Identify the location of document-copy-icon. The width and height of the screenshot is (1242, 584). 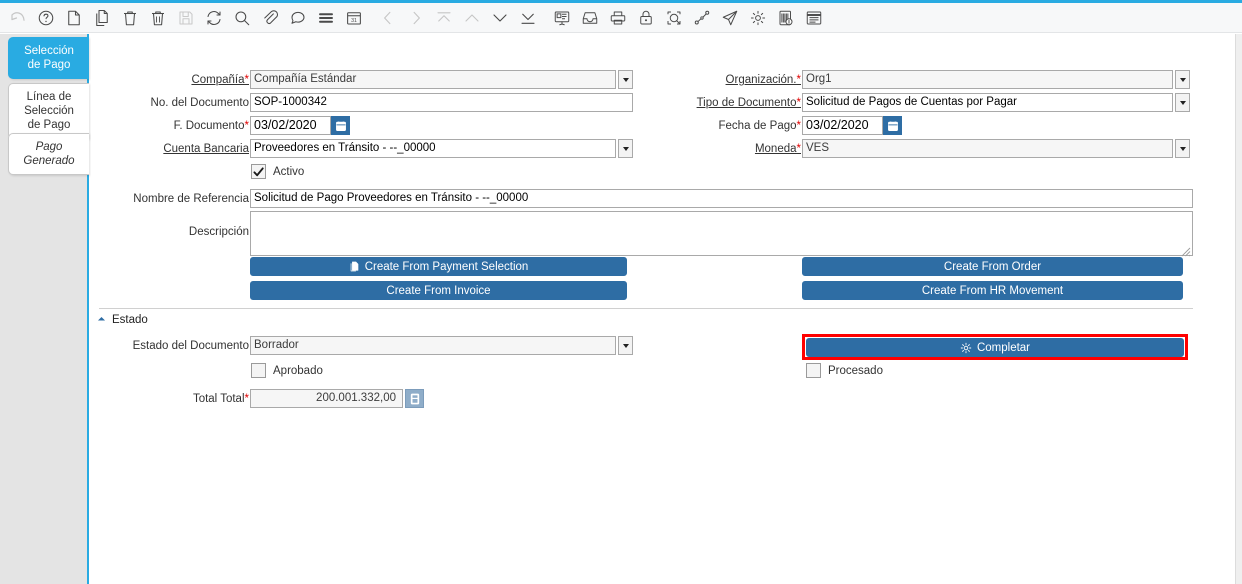
(354, 266).